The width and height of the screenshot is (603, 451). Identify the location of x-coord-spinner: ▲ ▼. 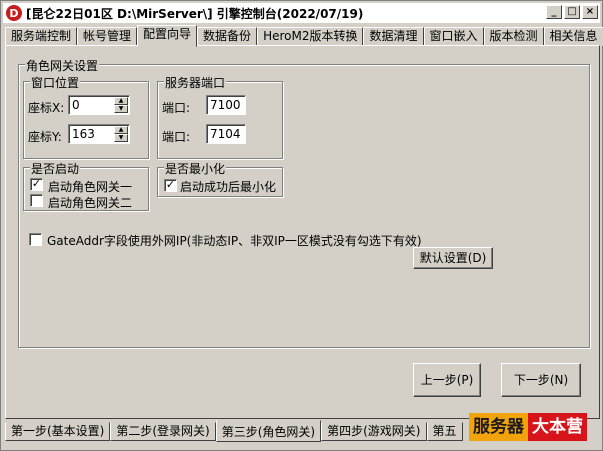
(121, 105).